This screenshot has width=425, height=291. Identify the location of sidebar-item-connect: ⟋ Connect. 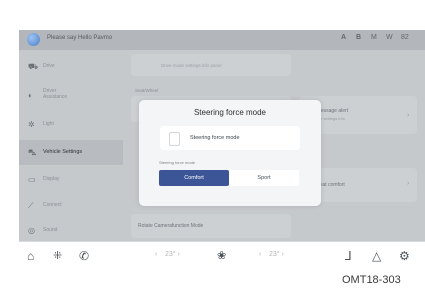
(71, 205).